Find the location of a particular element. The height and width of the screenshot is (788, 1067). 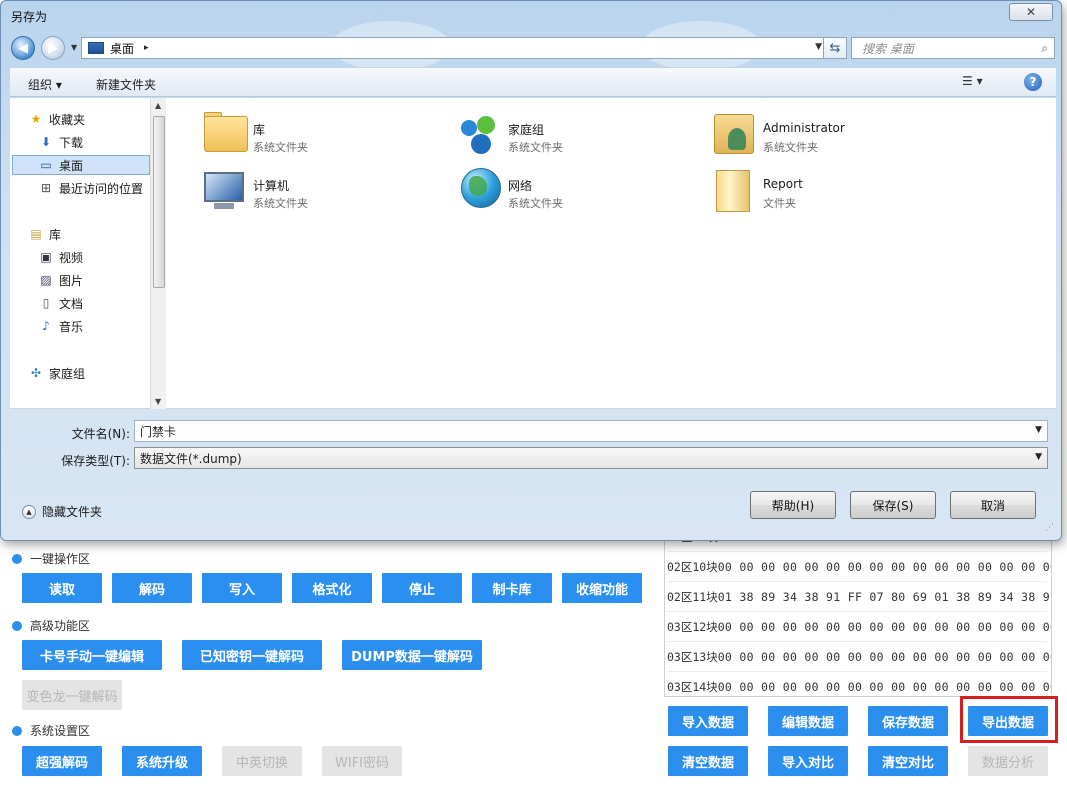

save-fields: 文件名(N): 门禁卡 ▼ 保存类型(T): 数据文件(*.dump) ▼ is located at coordinates (533, 441).